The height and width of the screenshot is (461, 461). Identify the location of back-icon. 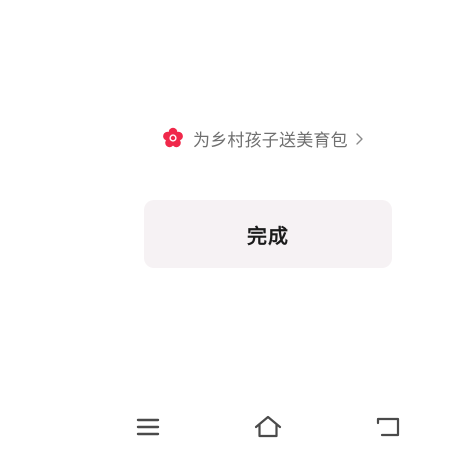
(388, 429).